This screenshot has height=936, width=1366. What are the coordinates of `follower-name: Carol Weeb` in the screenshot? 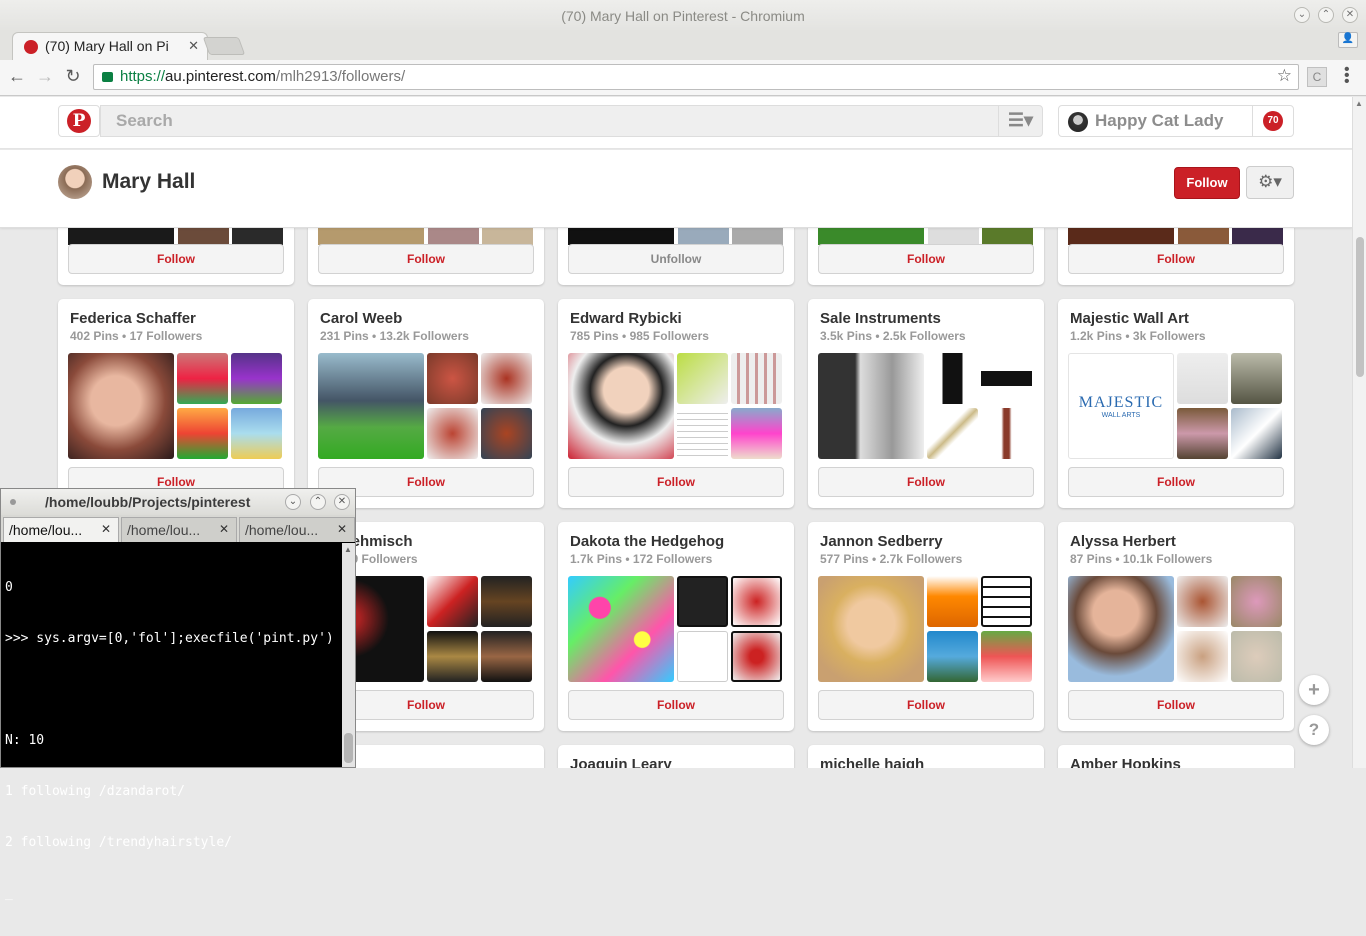 It's located at (361, 318).